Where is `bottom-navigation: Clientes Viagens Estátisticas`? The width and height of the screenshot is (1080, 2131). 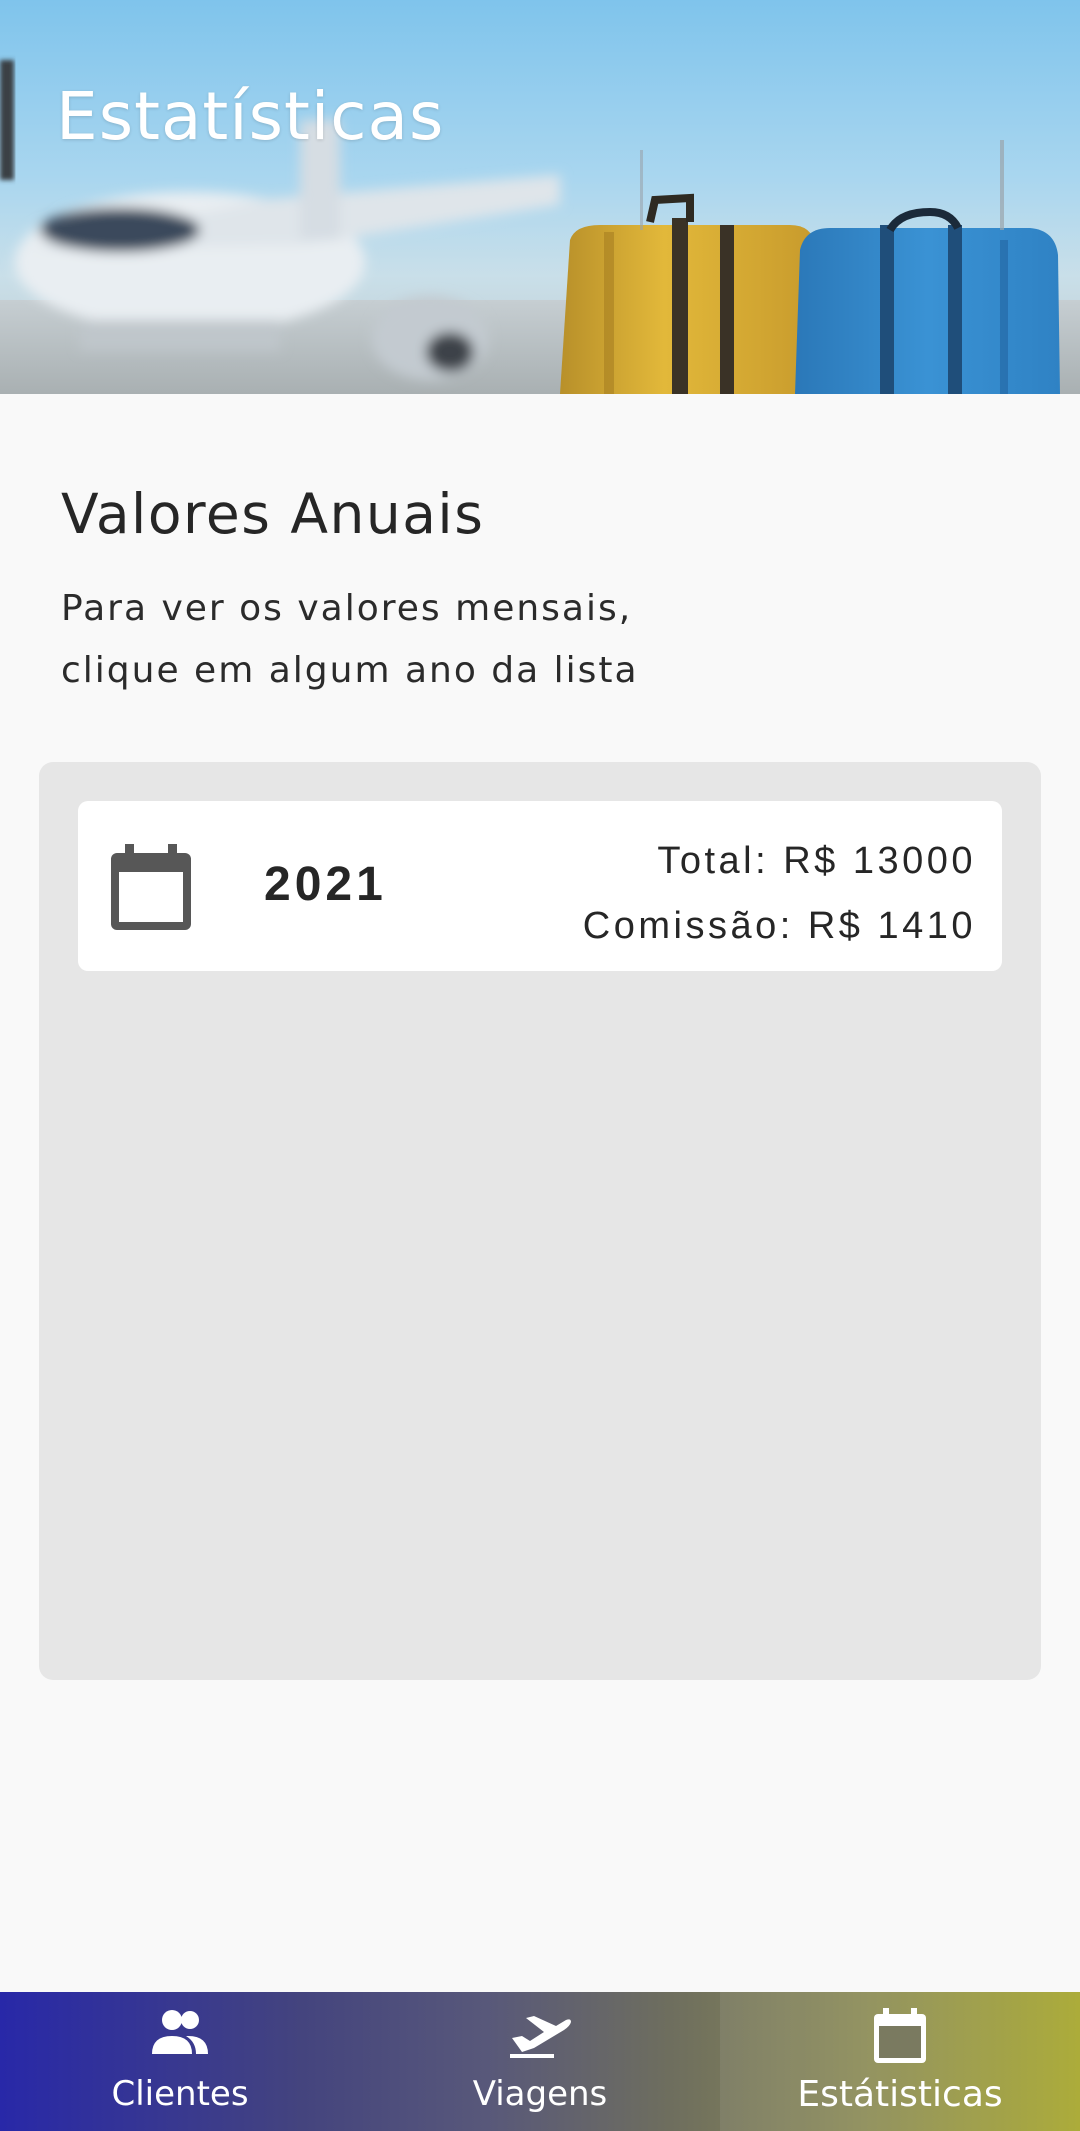
bottom-navigation: Clientes Viagens Estátisticas is located at coordinates (540, 2061).